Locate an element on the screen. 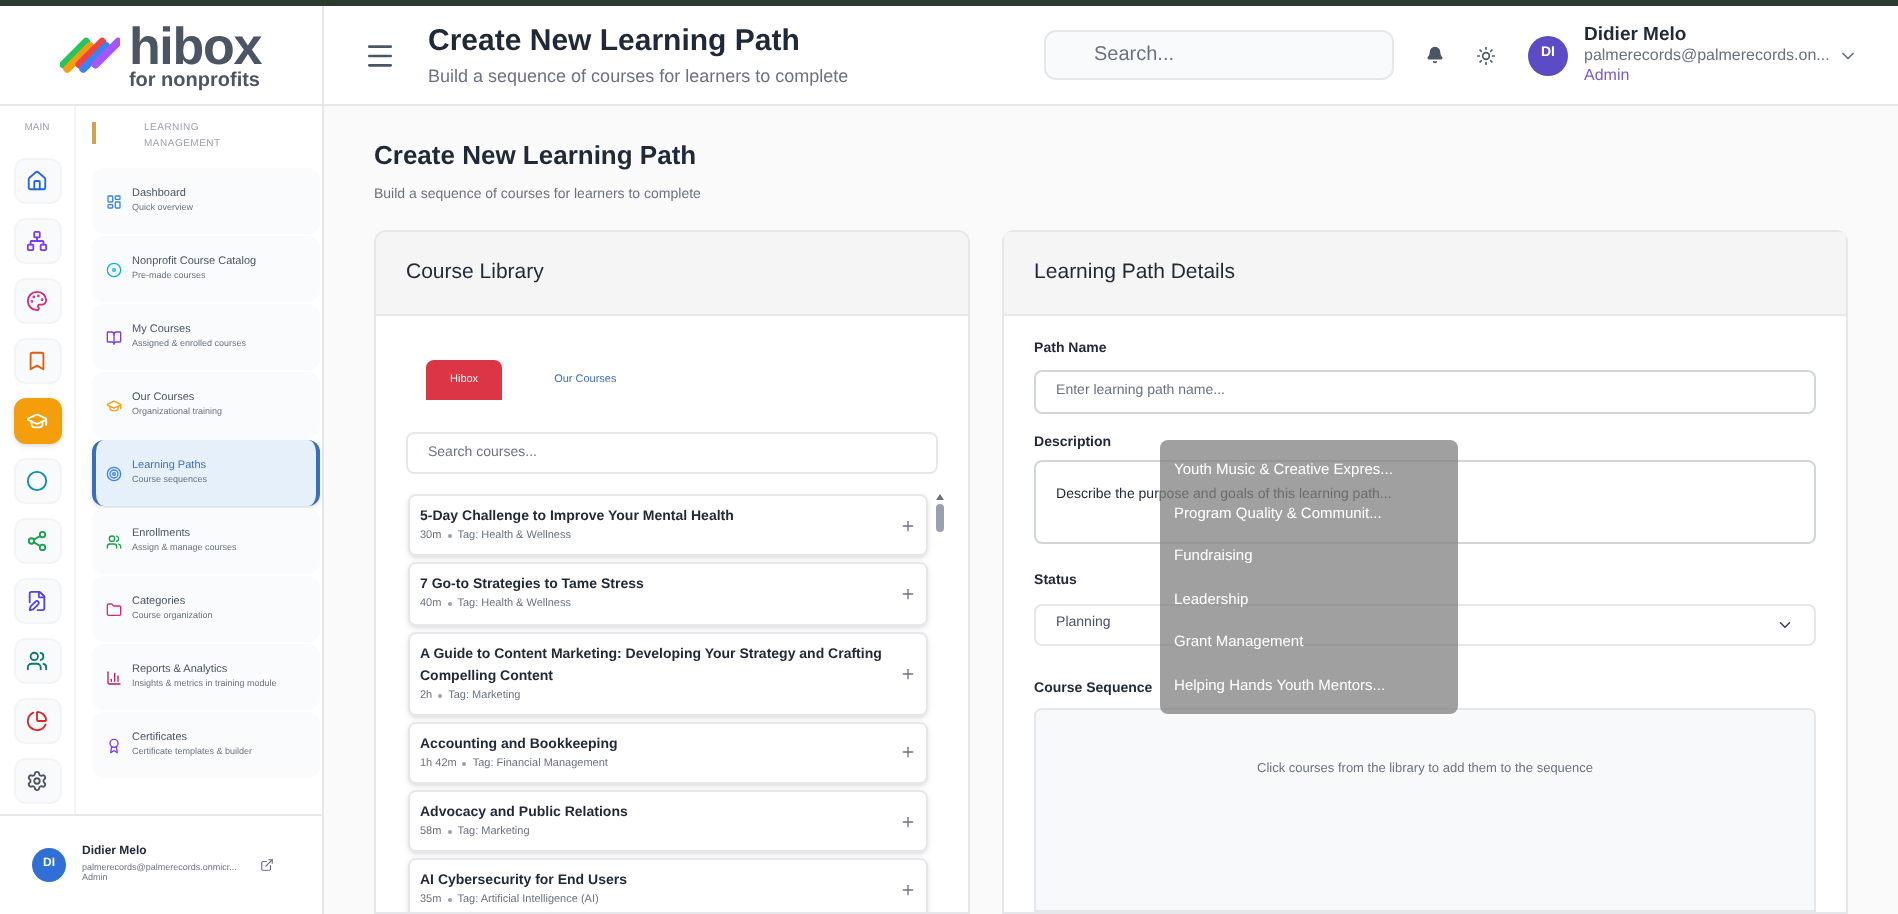 This screenshot has width=1898, height=914. card-title: Course Library is located at coordinates (475, 272).